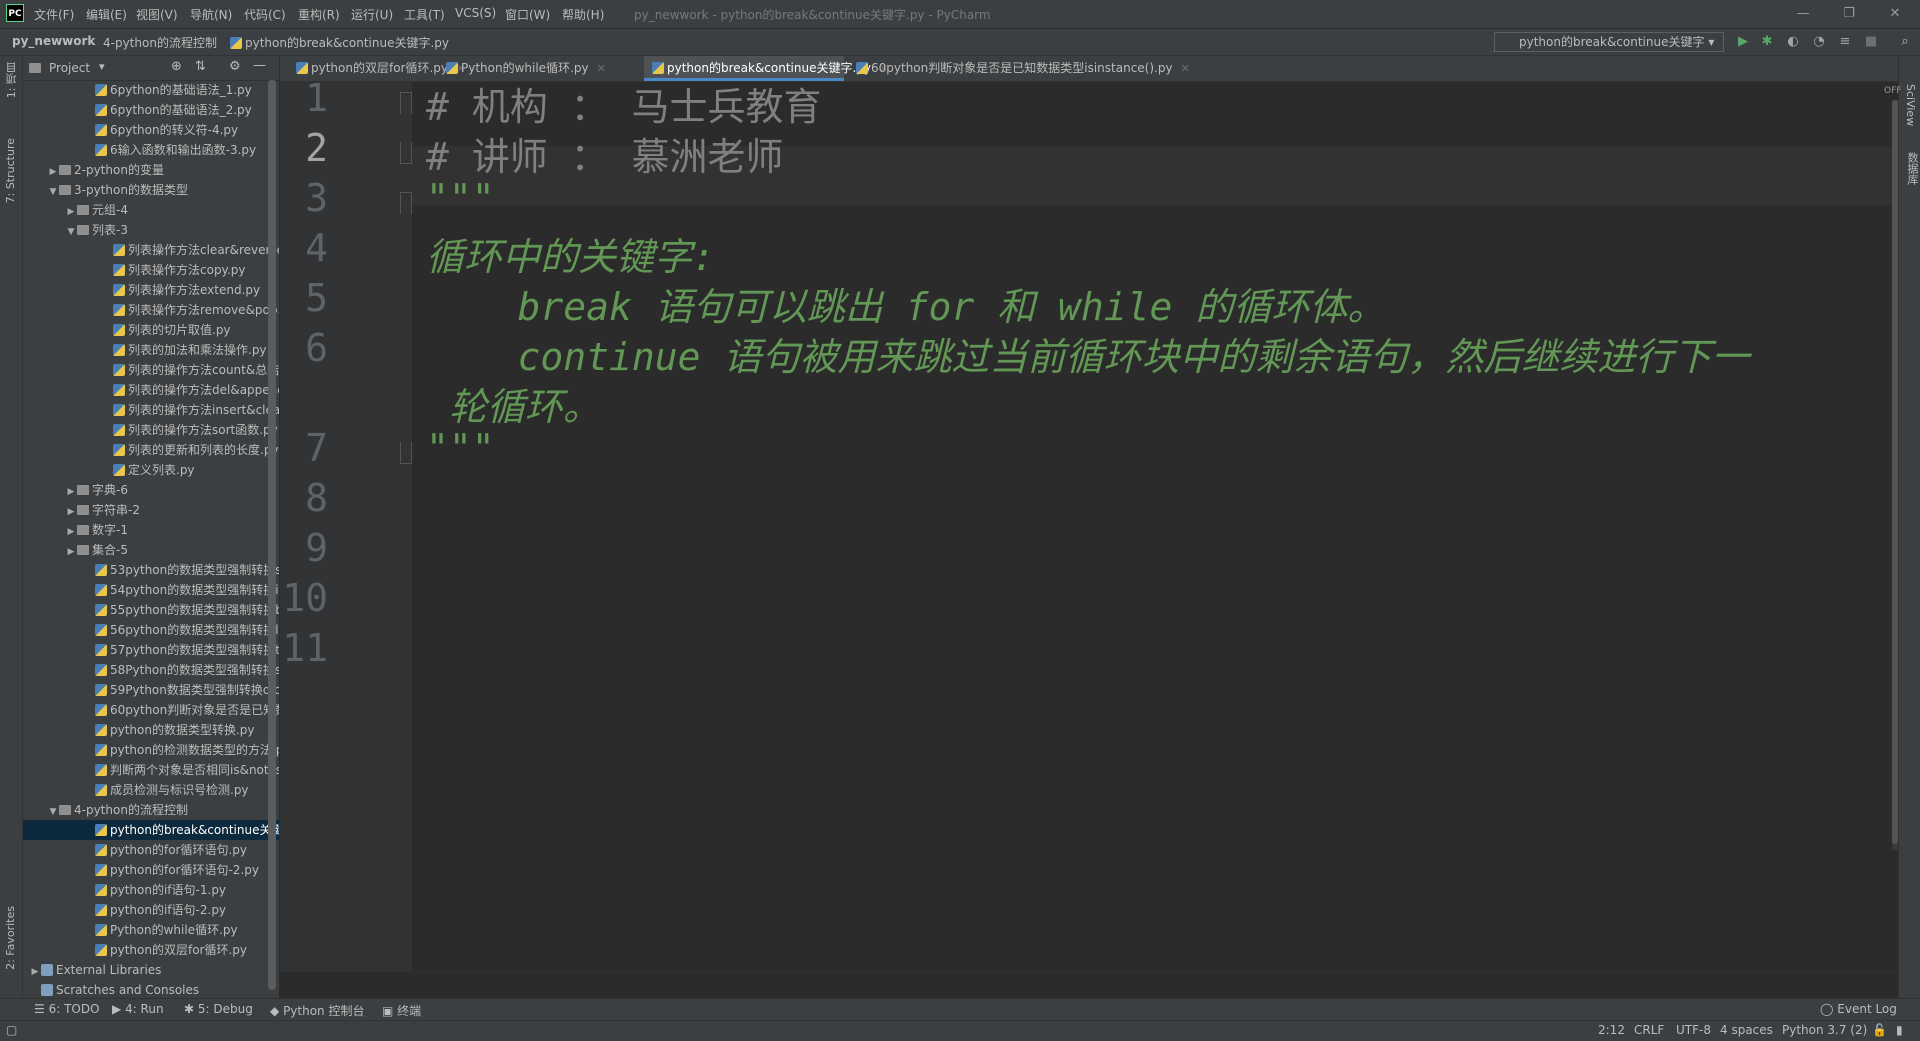 The width and height of the screenshot is (1920, 1041). Describe the element at coordinates (176, 66) in the screenshot. I see `locate-icon: ⊕` at that location.